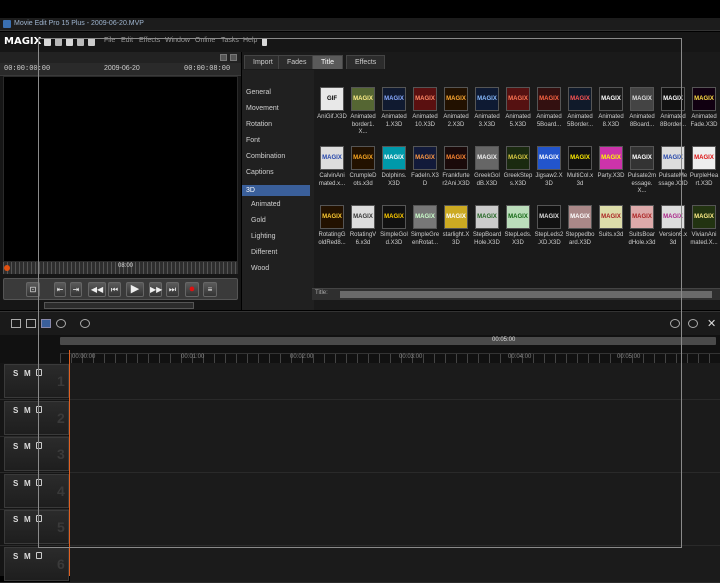 The image size is (720, 583). What do you see at coordinates (673, 226) in the screenshot?
I see `title-template-item: MAGIX Version6.x 3d` at bounding box center [673, 226].